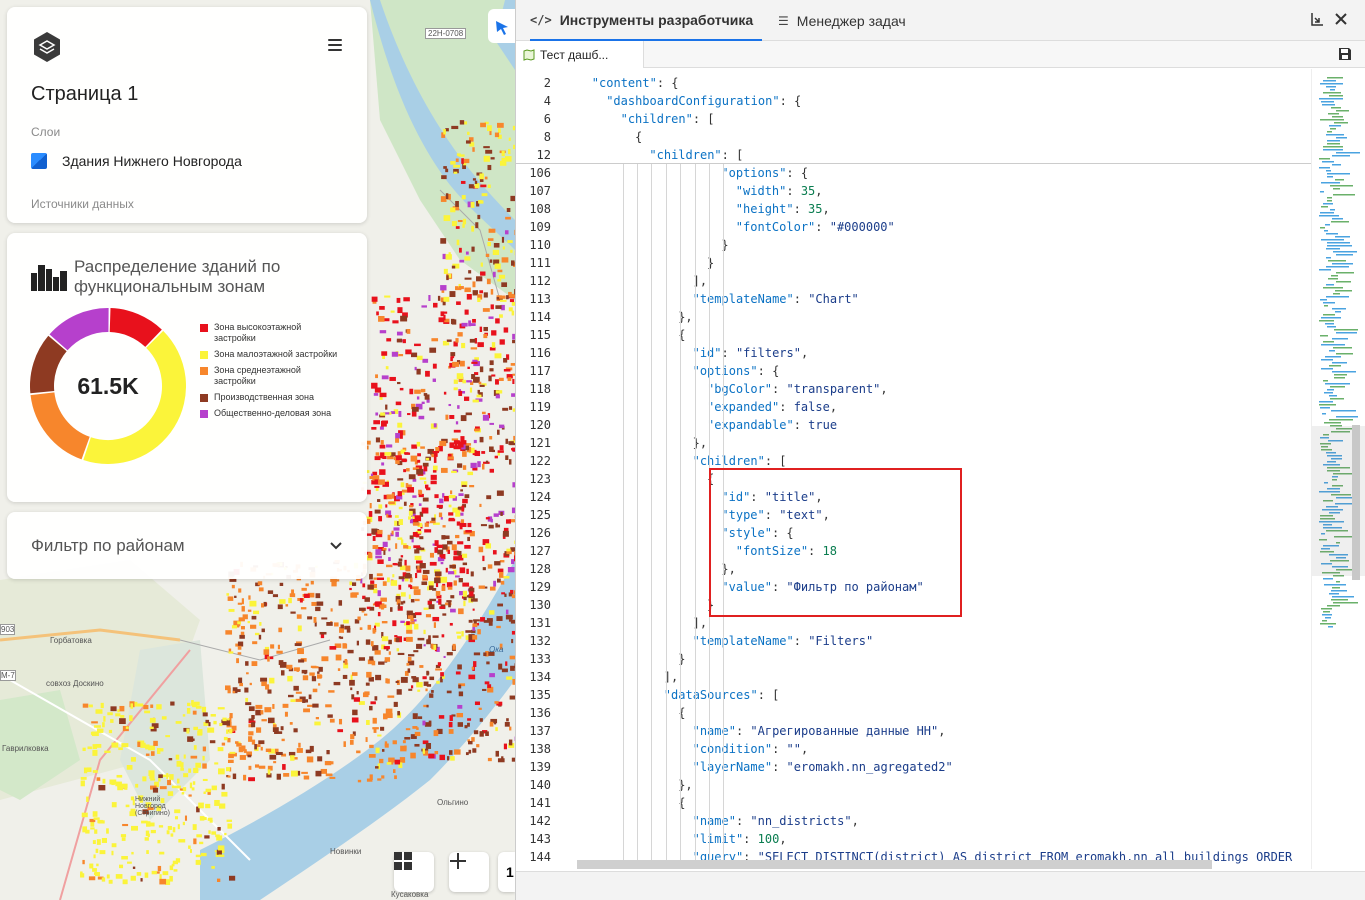 This screenshot has height=900, width=1365. I want to click on code-line: 106 "options": {, so click(913, 173).